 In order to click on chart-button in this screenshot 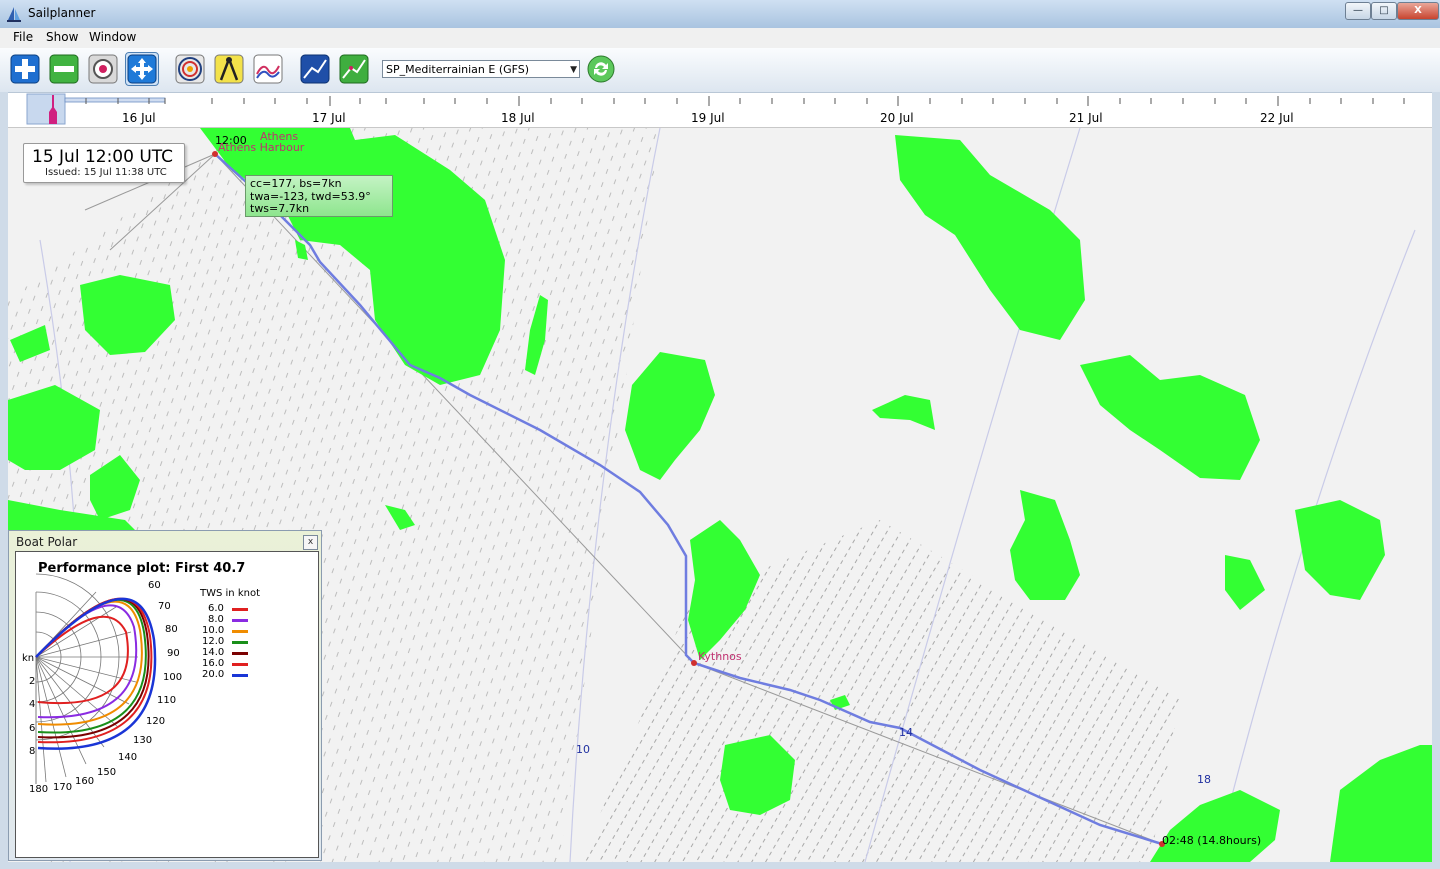, I will do `click(268, 69)`.